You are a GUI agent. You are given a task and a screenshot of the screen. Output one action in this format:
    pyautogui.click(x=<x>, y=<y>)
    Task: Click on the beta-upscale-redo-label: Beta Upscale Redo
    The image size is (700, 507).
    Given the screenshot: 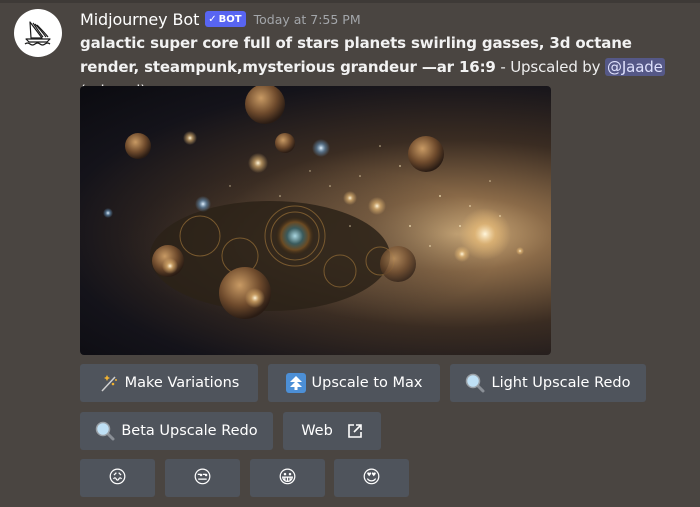 What is the action you would take?
    pyautogui.click(x=189, y=431)
    